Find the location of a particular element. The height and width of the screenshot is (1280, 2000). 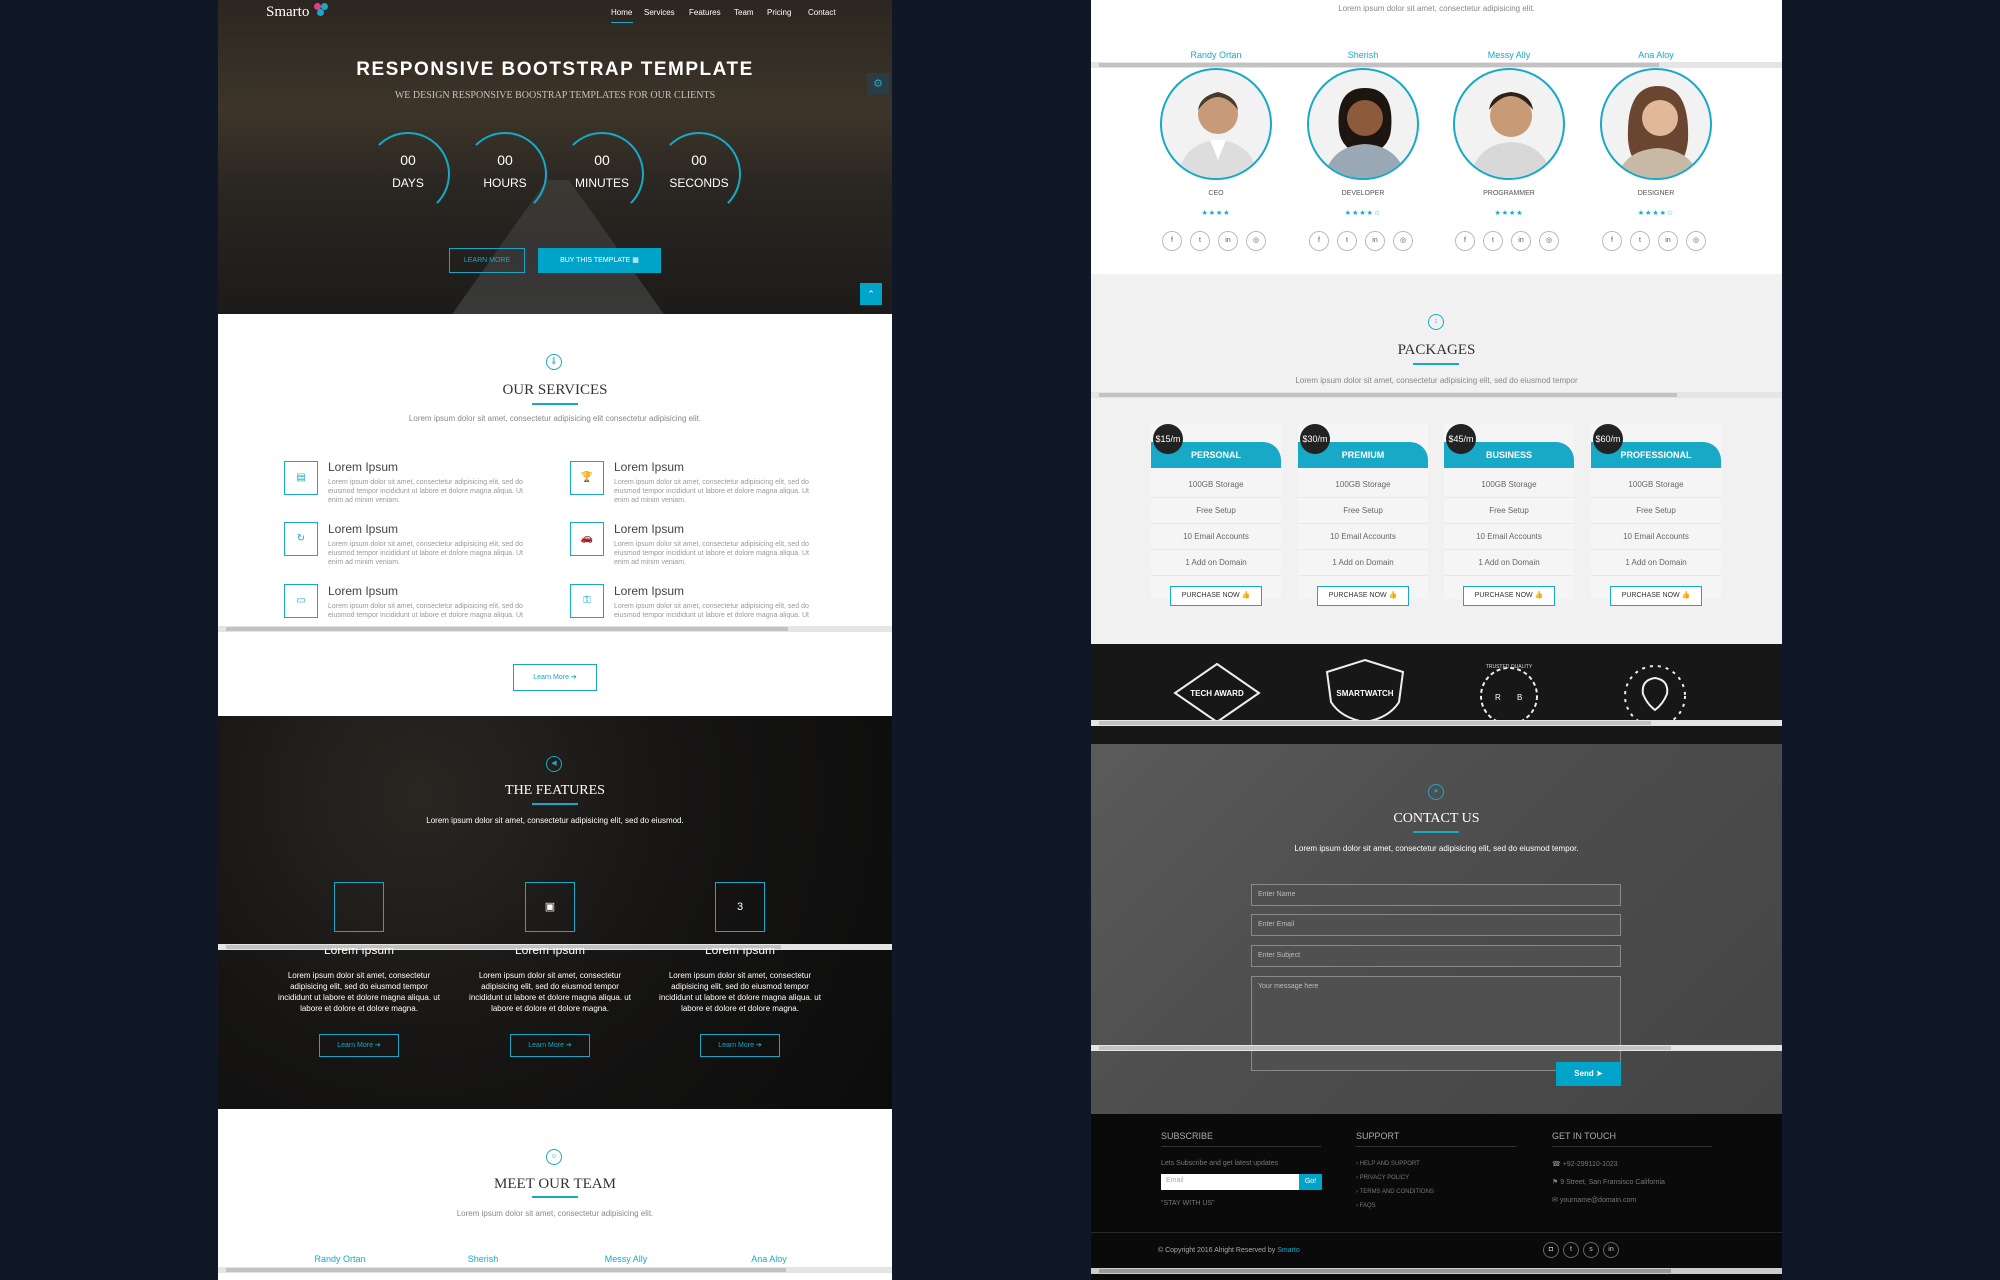

team-member-name: Sherish is located at coordinates (1363, 55).